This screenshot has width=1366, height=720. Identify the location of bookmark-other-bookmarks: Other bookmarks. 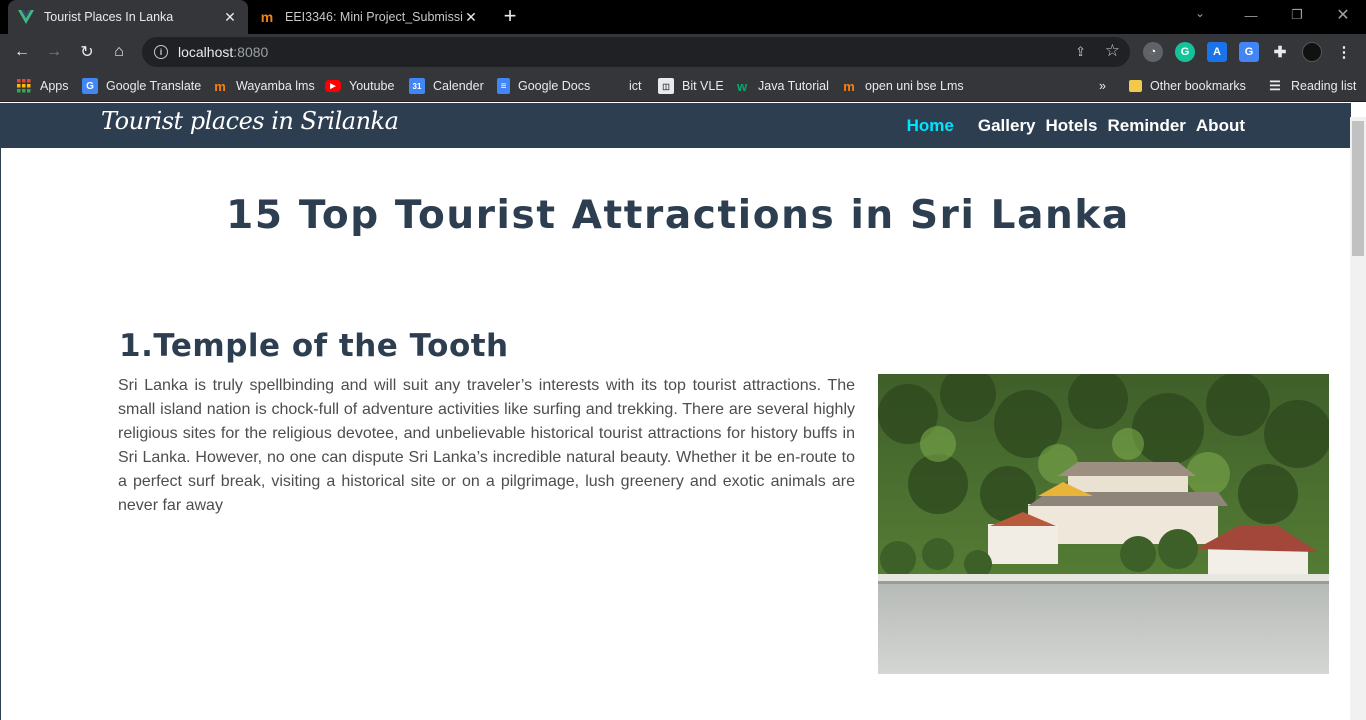
(1187, 86).